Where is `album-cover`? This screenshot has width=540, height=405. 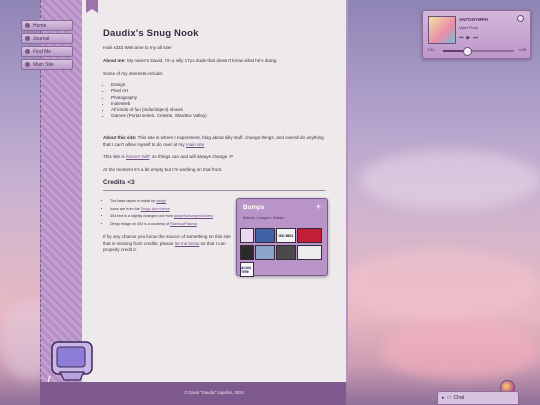 album-cover is located at coordinates (442, 30).